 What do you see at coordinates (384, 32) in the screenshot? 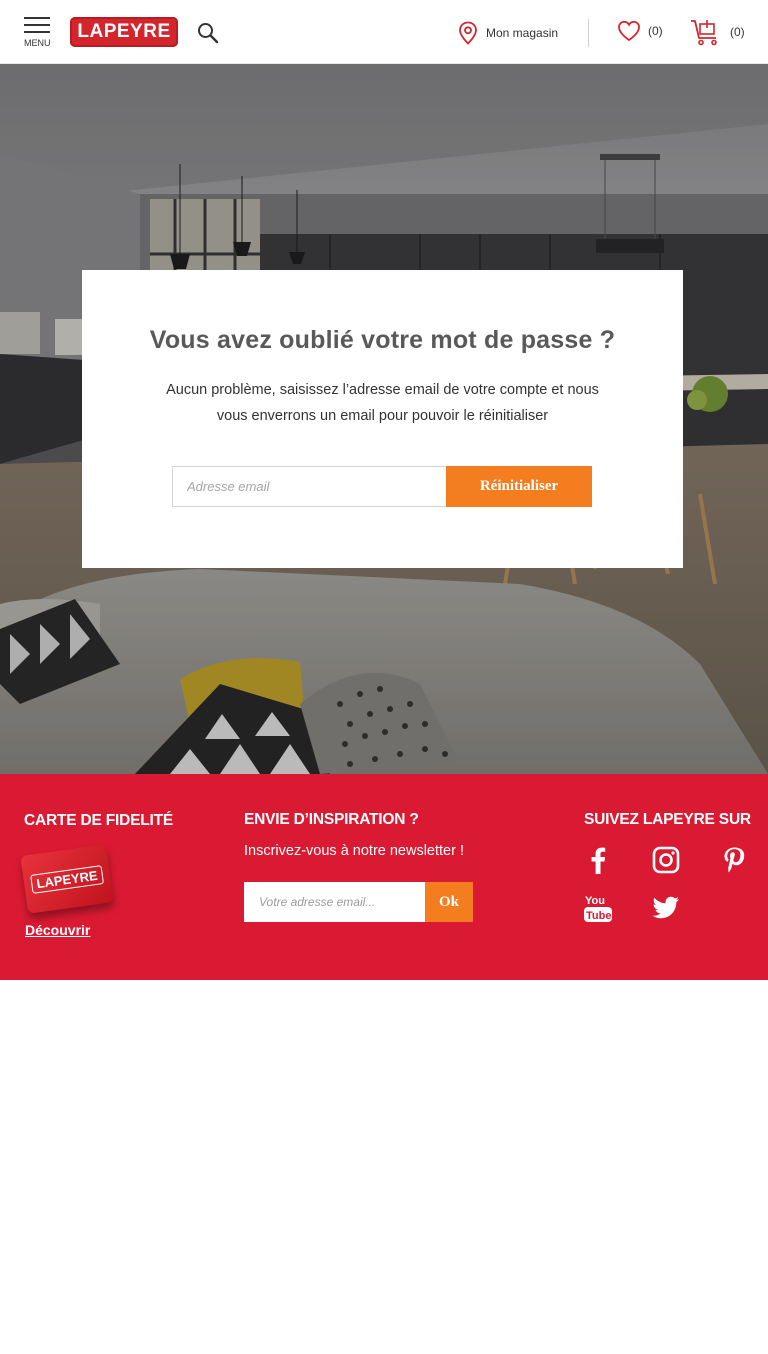
I see `site-header: MENU LAPEYRE Mon magasin (0) (0)` at bounding box center [384, 32].